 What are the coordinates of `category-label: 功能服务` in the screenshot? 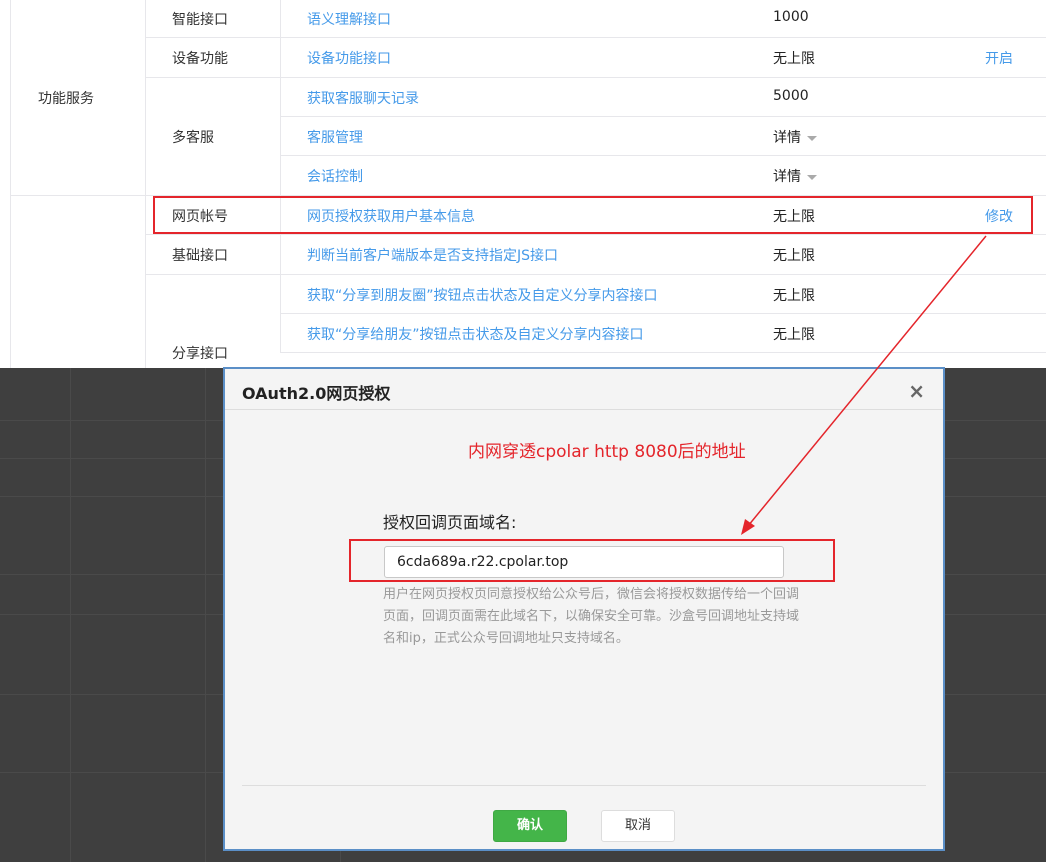 It's located at (66, 99).